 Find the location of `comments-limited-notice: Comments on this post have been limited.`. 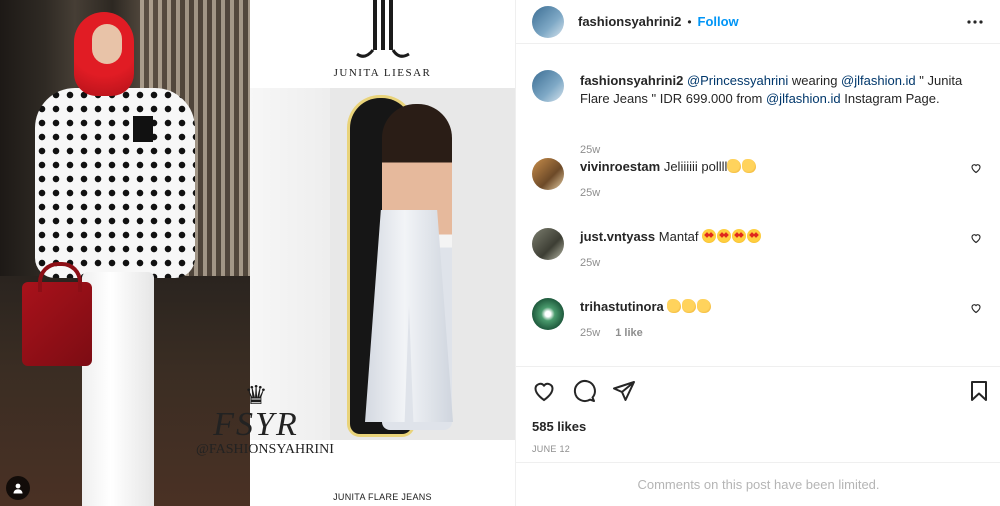

comments-limited-notice: Comments on this post have been limited. is located at coordinates (758, 484).